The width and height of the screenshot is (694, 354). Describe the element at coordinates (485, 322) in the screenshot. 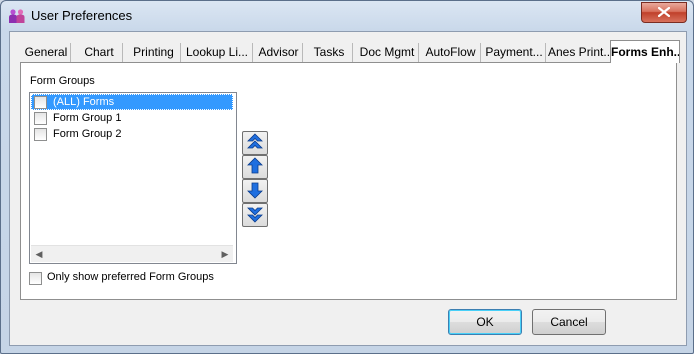

I see `ok-button: OK` at that location.